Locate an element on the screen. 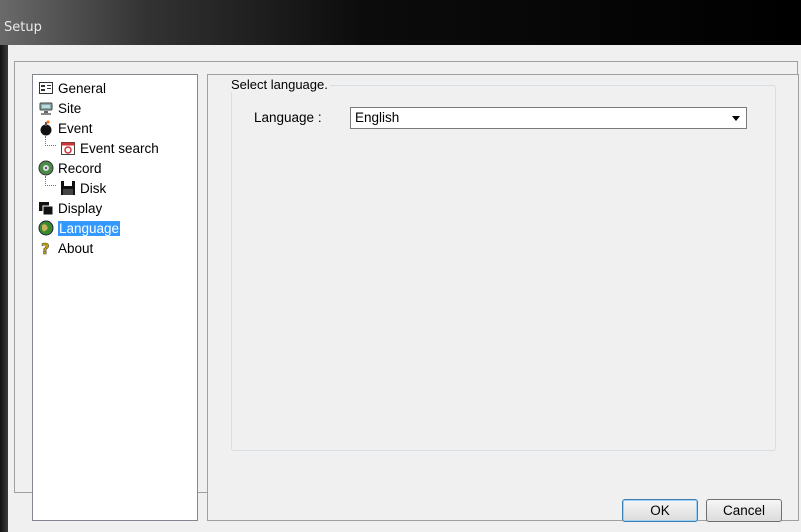 This screenshot has width=801, height=532. general-icon is located at coordinates (46, 88).